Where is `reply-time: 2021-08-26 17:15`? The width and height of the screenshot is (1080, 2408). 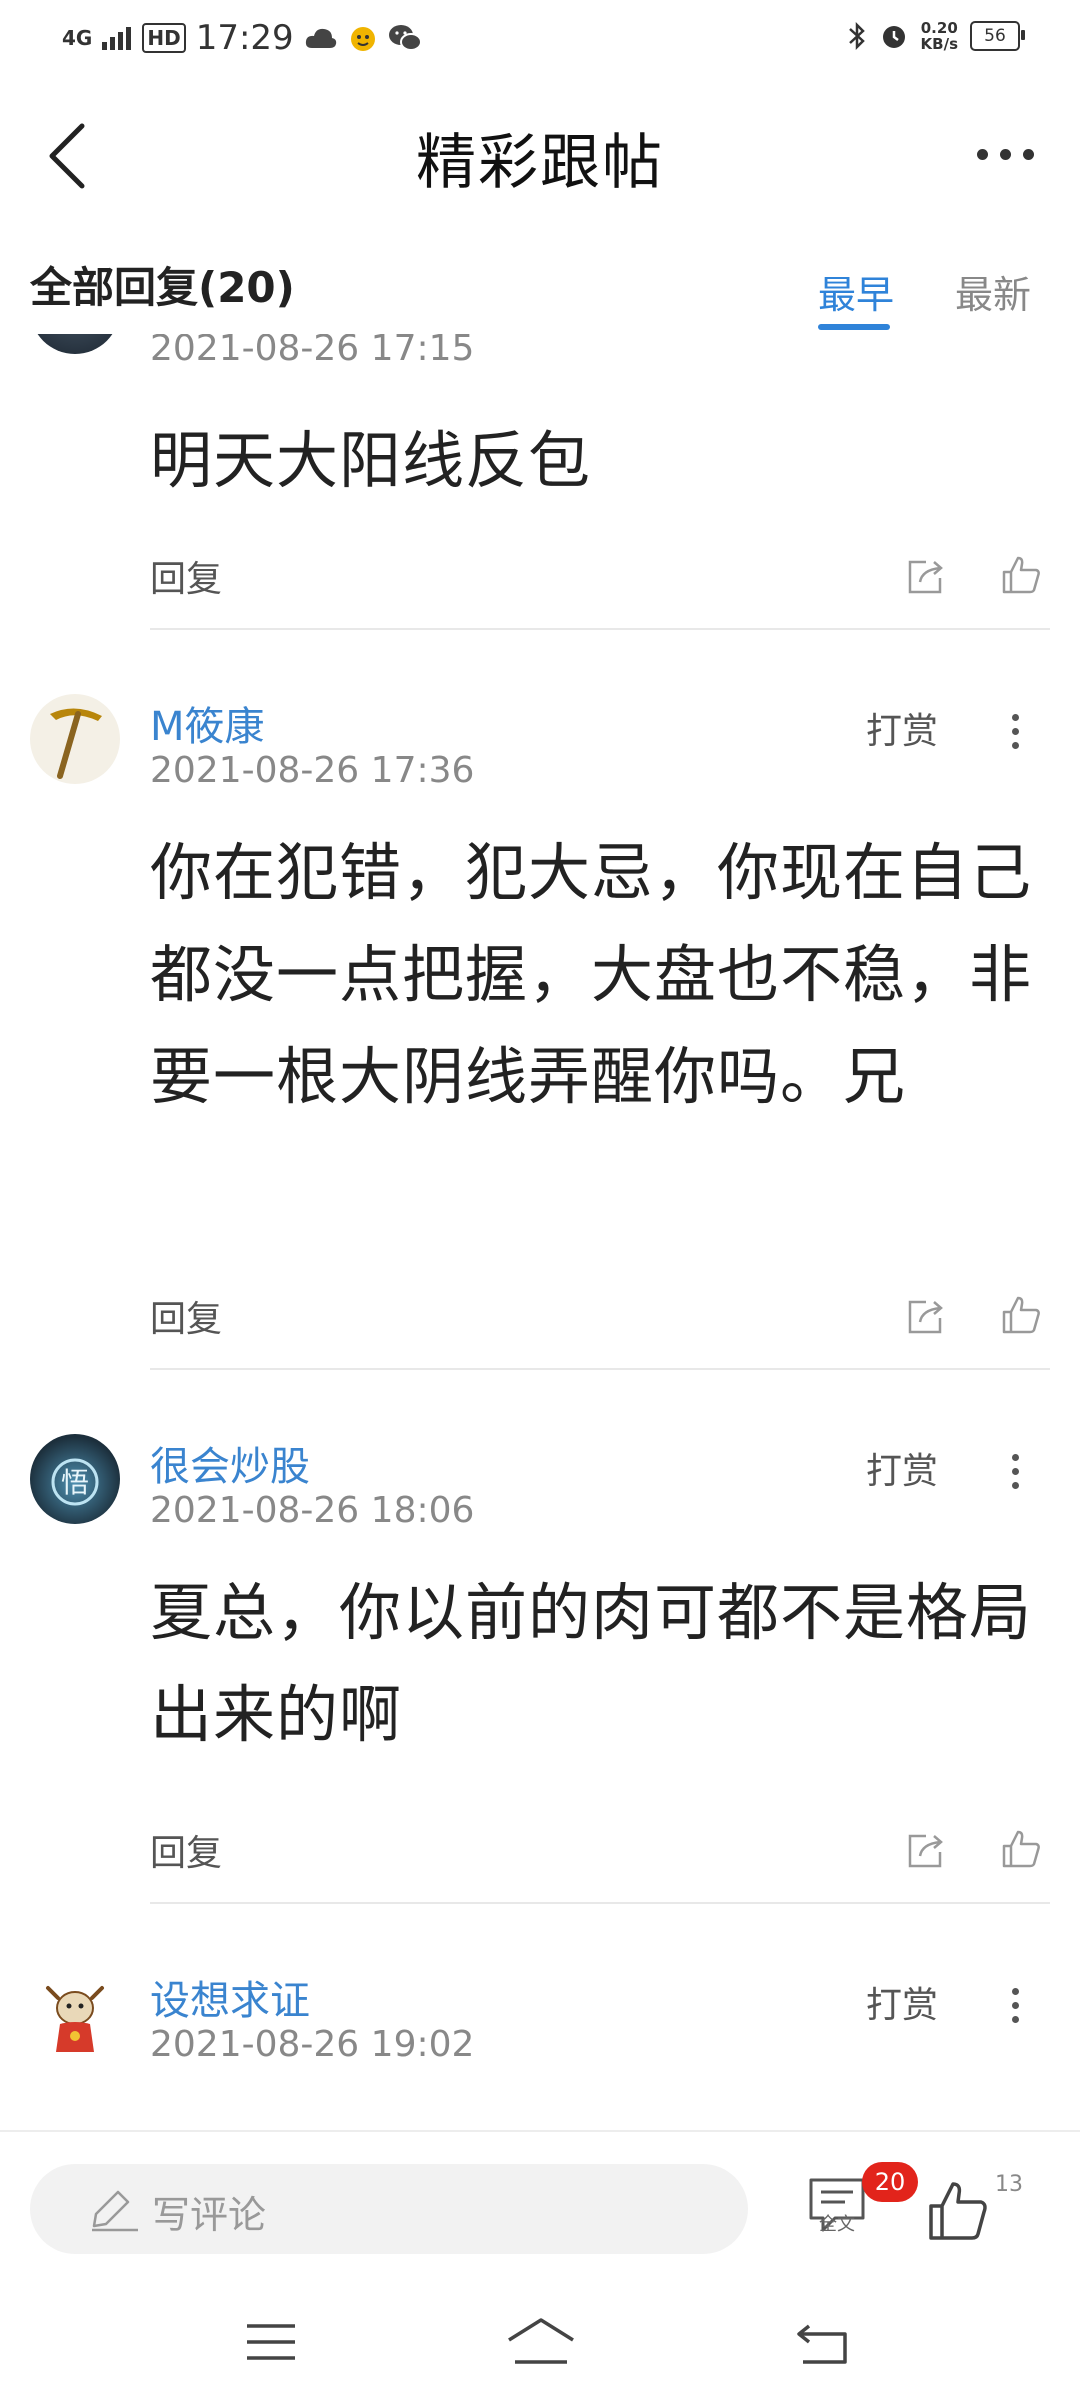 reply-time: 2021-08-26 17:15 is located at coordinates (312, 351).